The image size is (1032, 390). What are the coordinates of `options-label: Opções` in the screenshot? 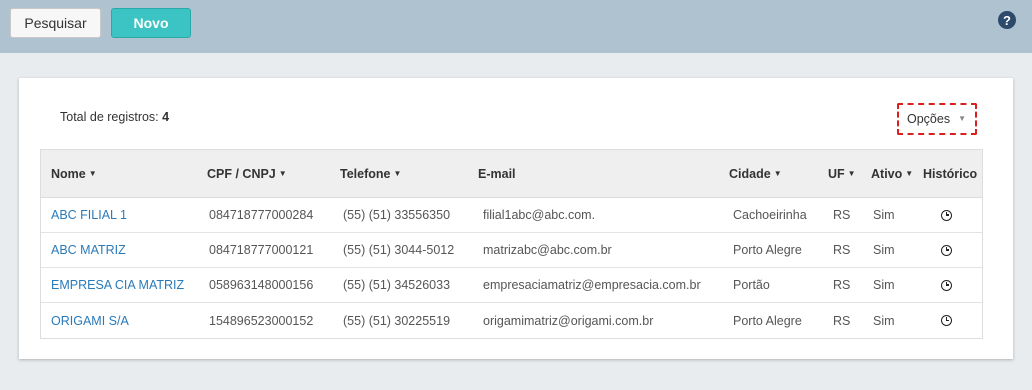 It's located at (929, 119).